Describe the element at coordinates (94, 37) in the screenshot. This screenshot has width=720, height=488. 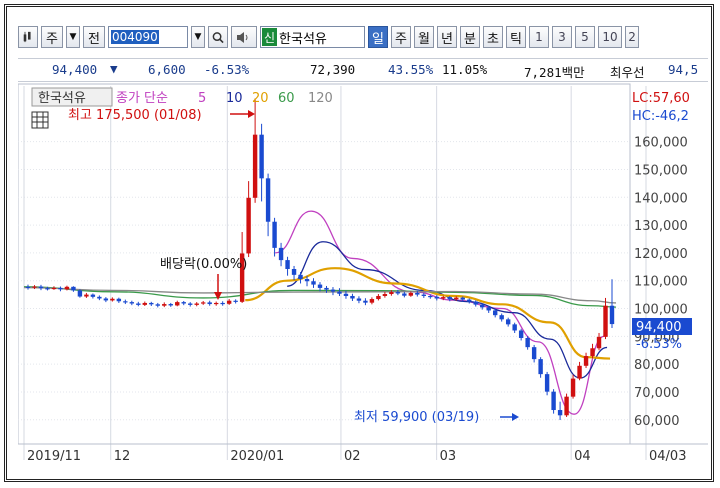
I see `mode-button: 전` at that location.